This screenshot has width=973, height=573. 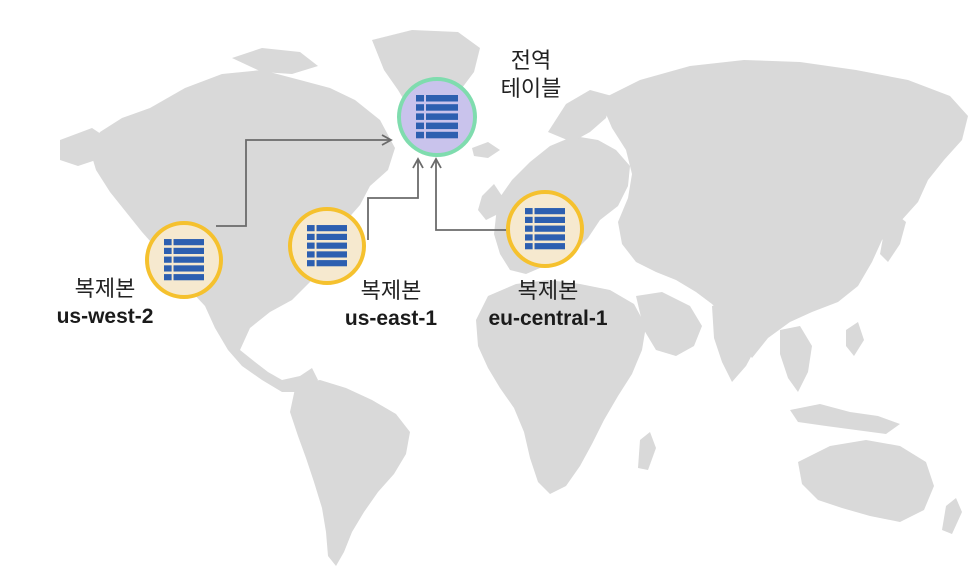 What do you see at coordinates (738, 341) in the screenshot?
I see `india` at bounding box center [738, 341].